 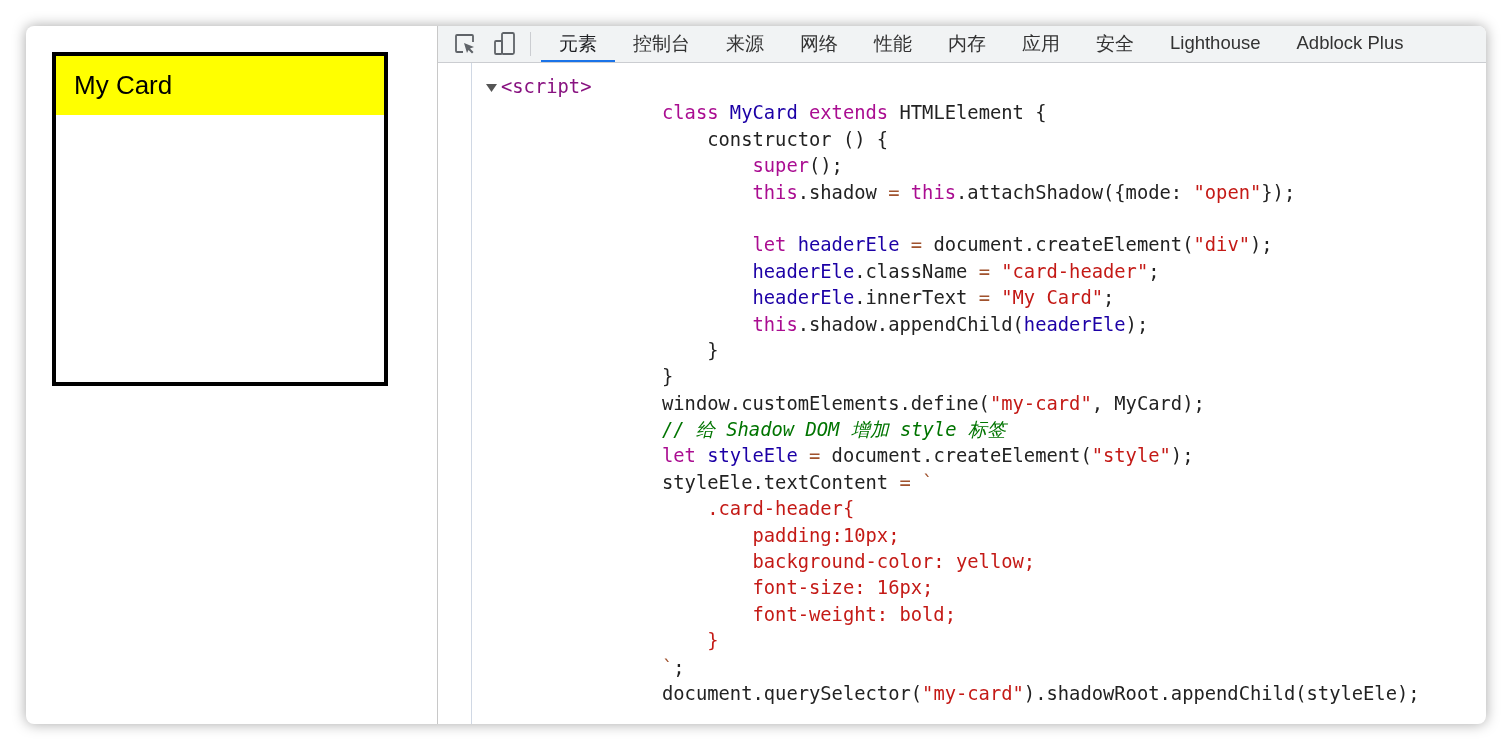 I want to click on code-line: this.shadow = this.attachShadow({mode: "open"});, so click(x=1023, y=192).